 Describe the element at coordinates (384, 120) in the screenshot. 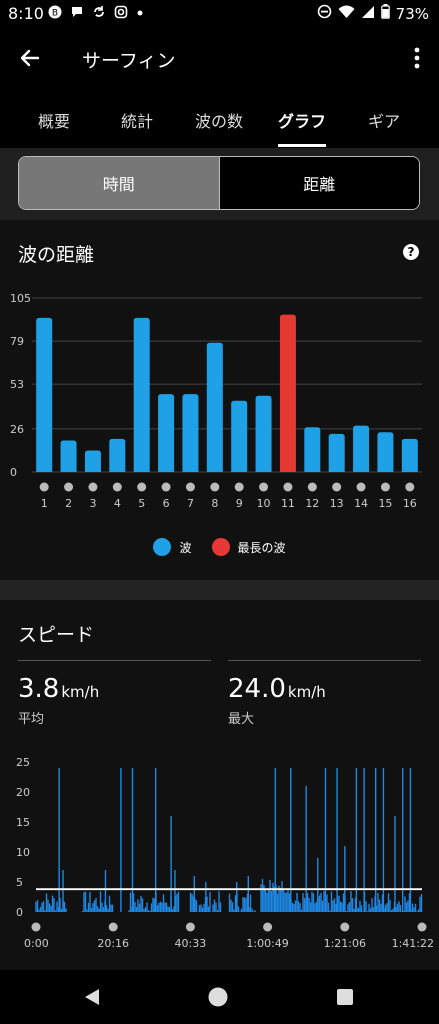

I see `tab-gear: ギア` at that location.